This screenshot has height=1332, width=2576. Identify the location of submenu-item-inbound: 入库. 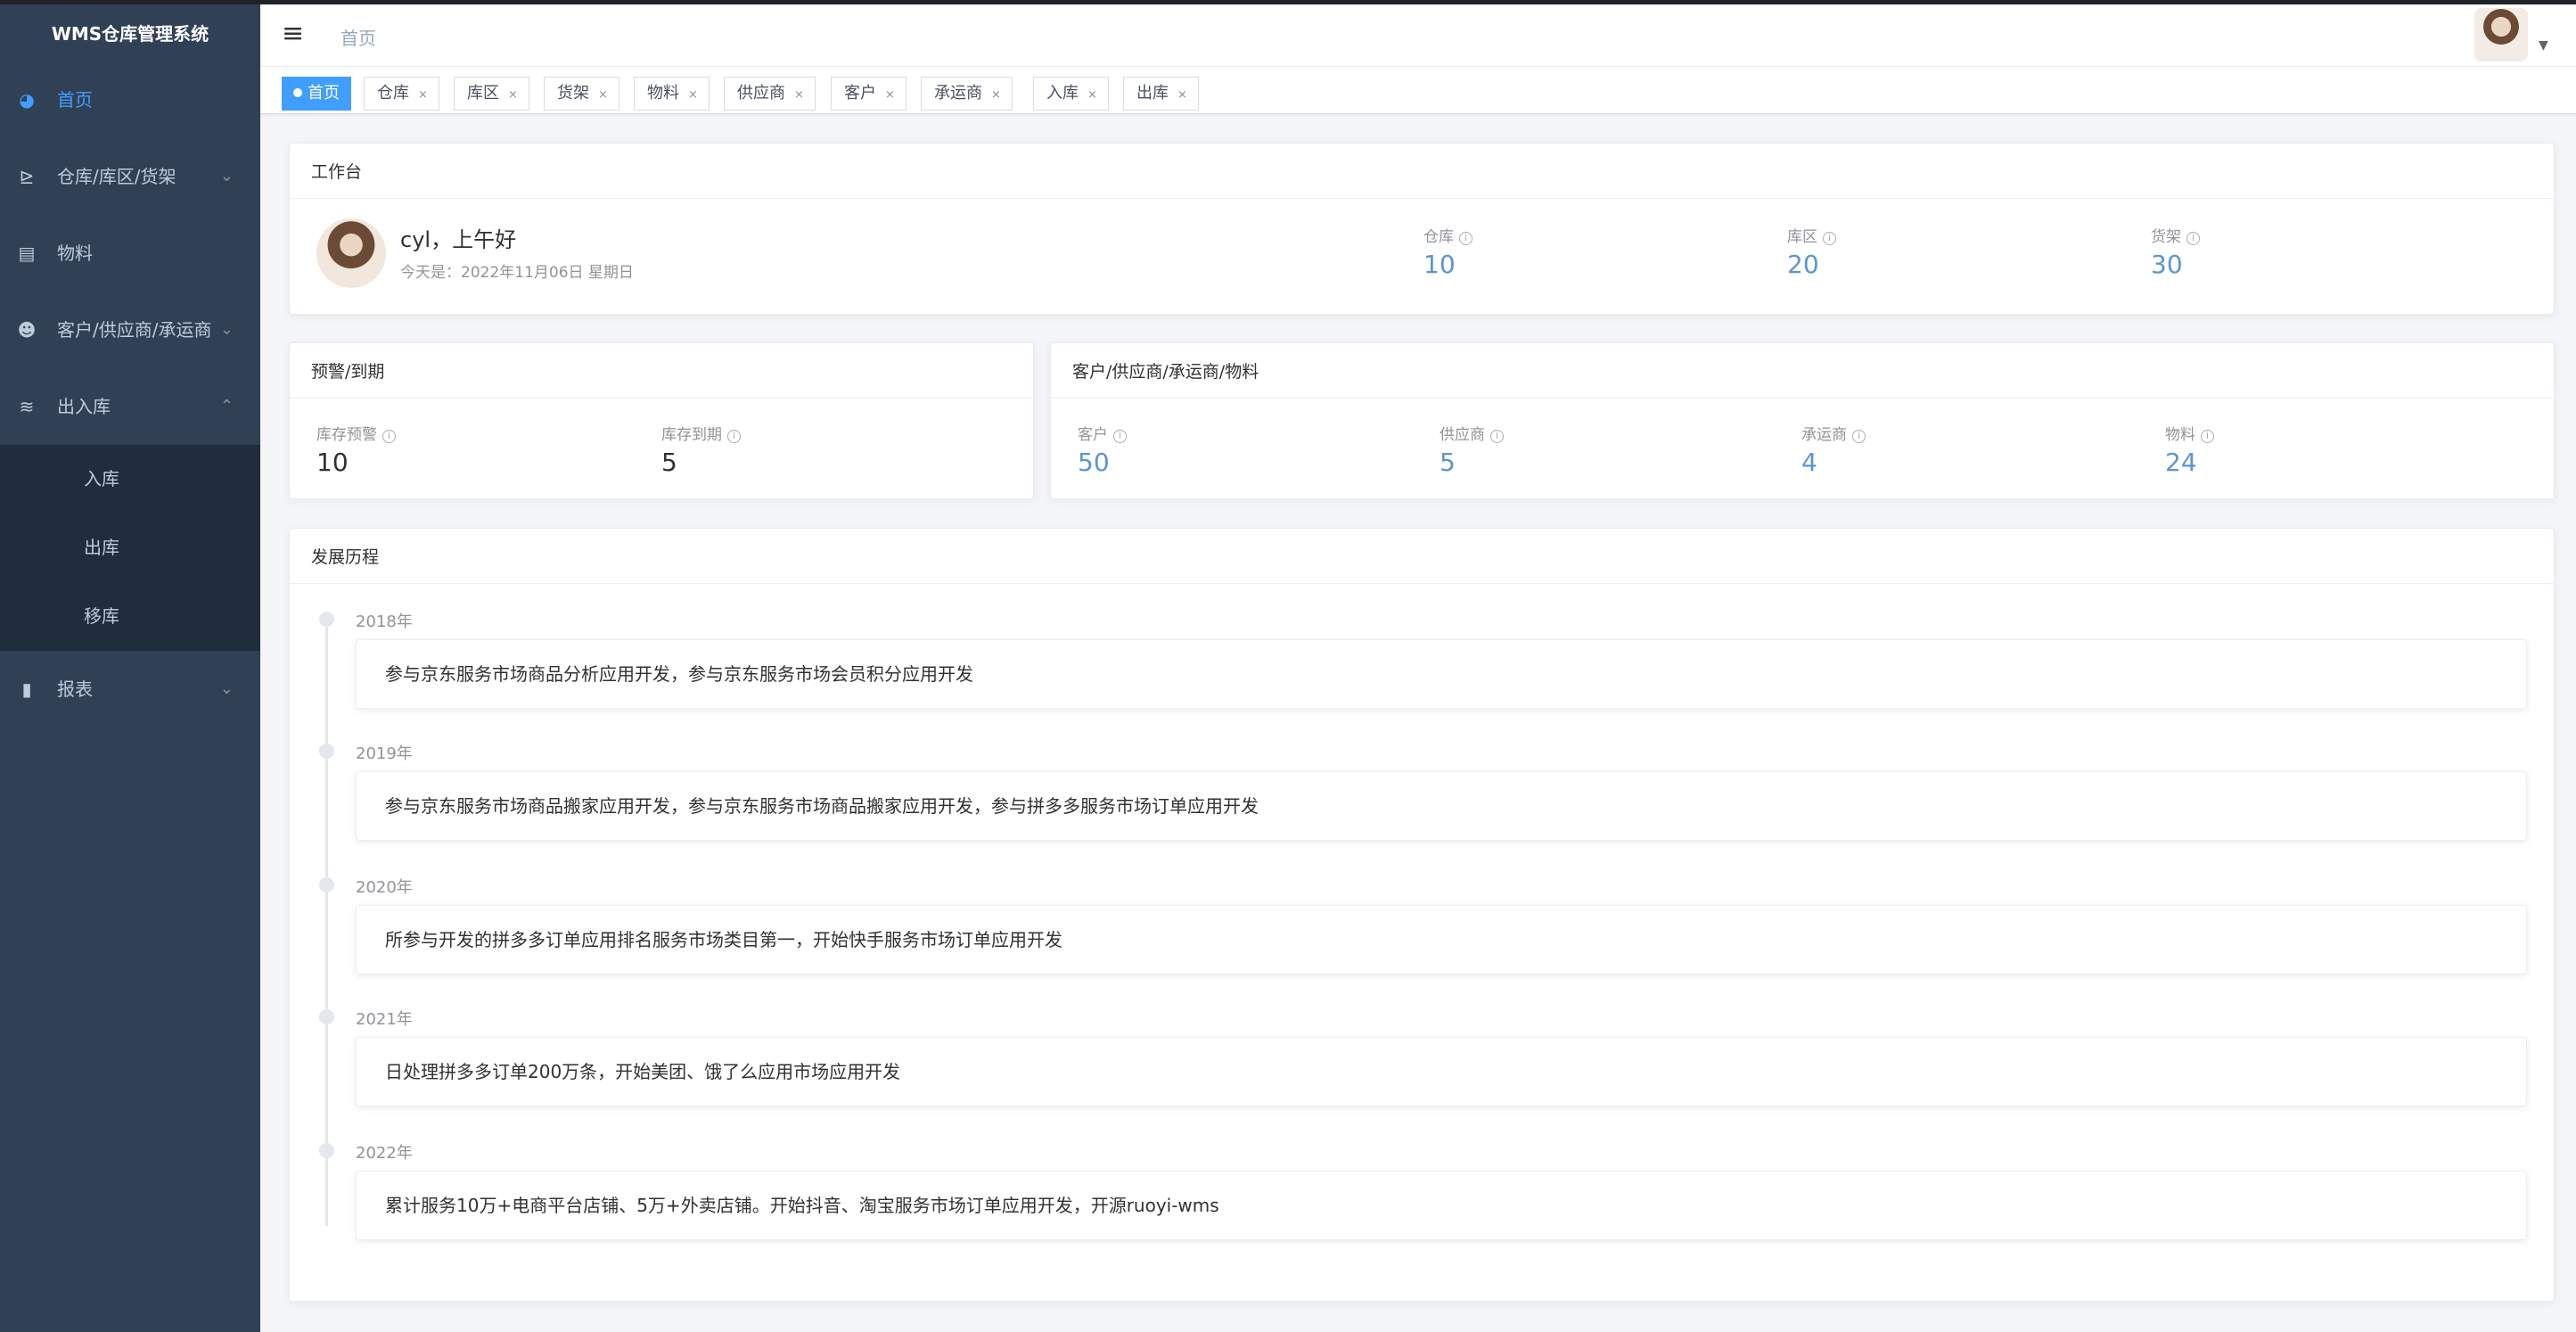
(130, 479).